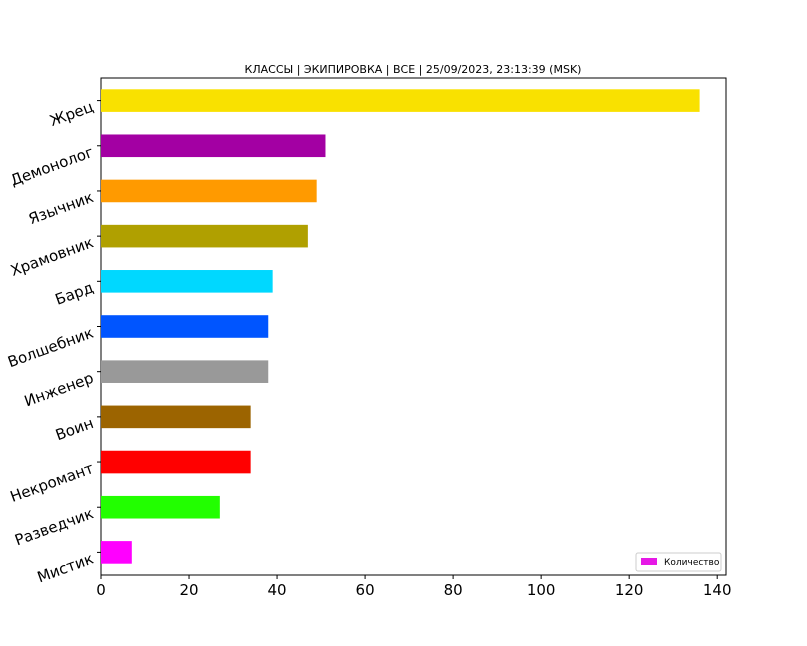  Describe the element at coordinates (52, 256) in the screenshot. I see `y-tick-label: Храмовник` at that location.